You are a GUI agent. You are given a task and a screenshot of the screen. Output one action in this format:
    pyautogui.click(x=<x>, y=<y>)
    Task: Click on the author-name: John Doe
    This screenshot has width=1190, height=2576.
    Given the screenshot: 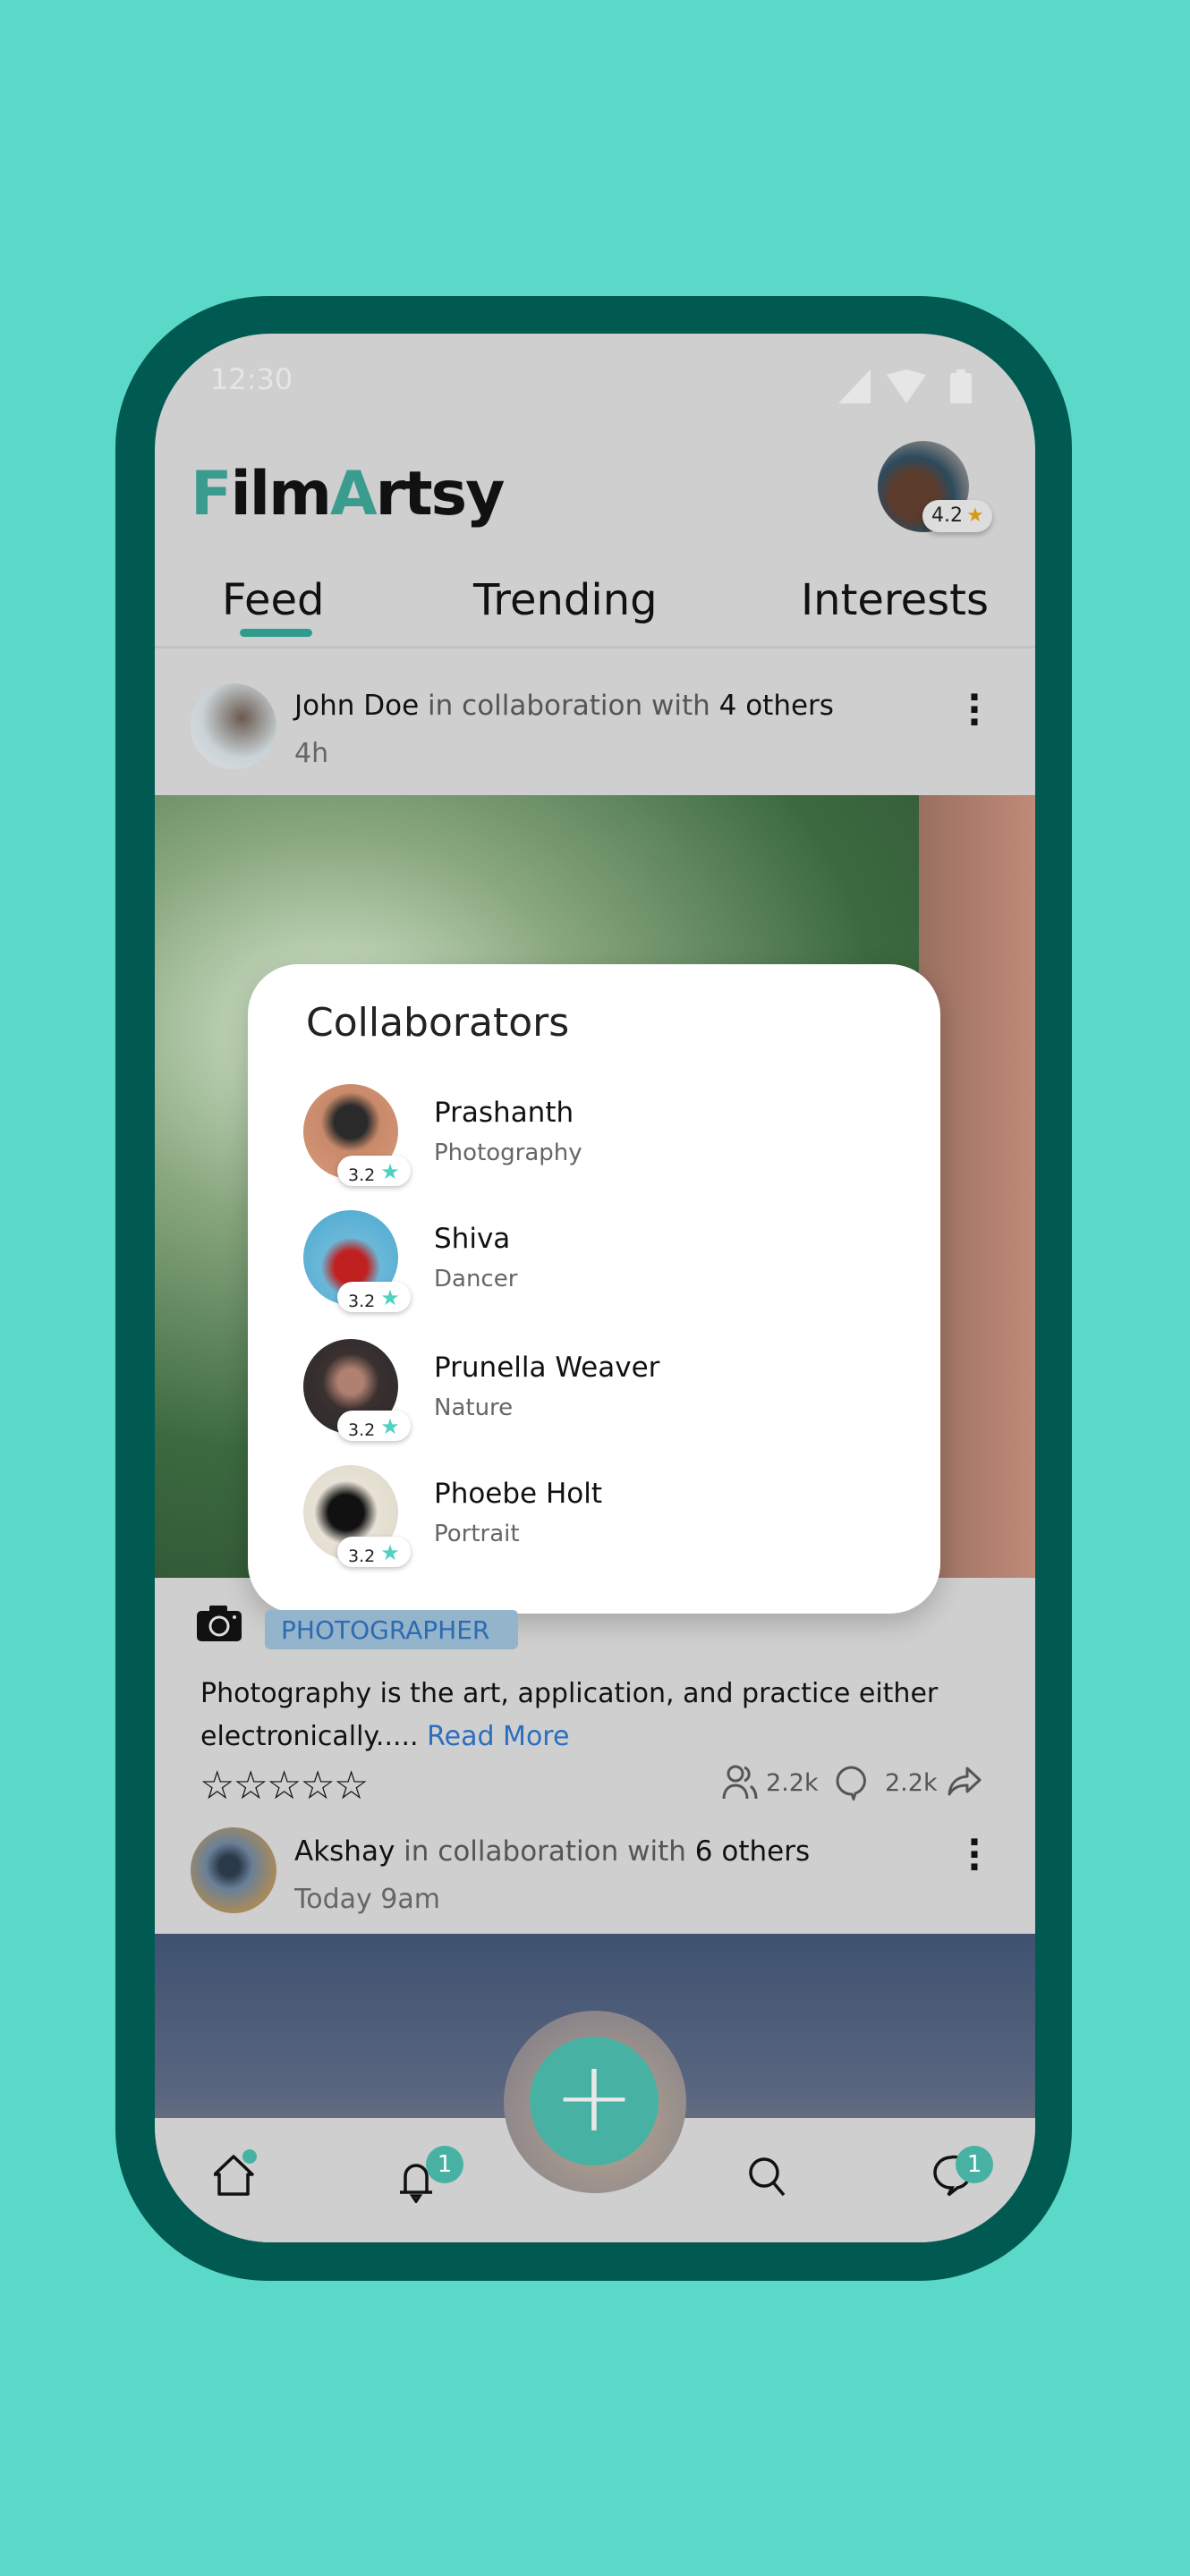 What is the action you would take?
    pyautogui.click(x=356, y=706)
    